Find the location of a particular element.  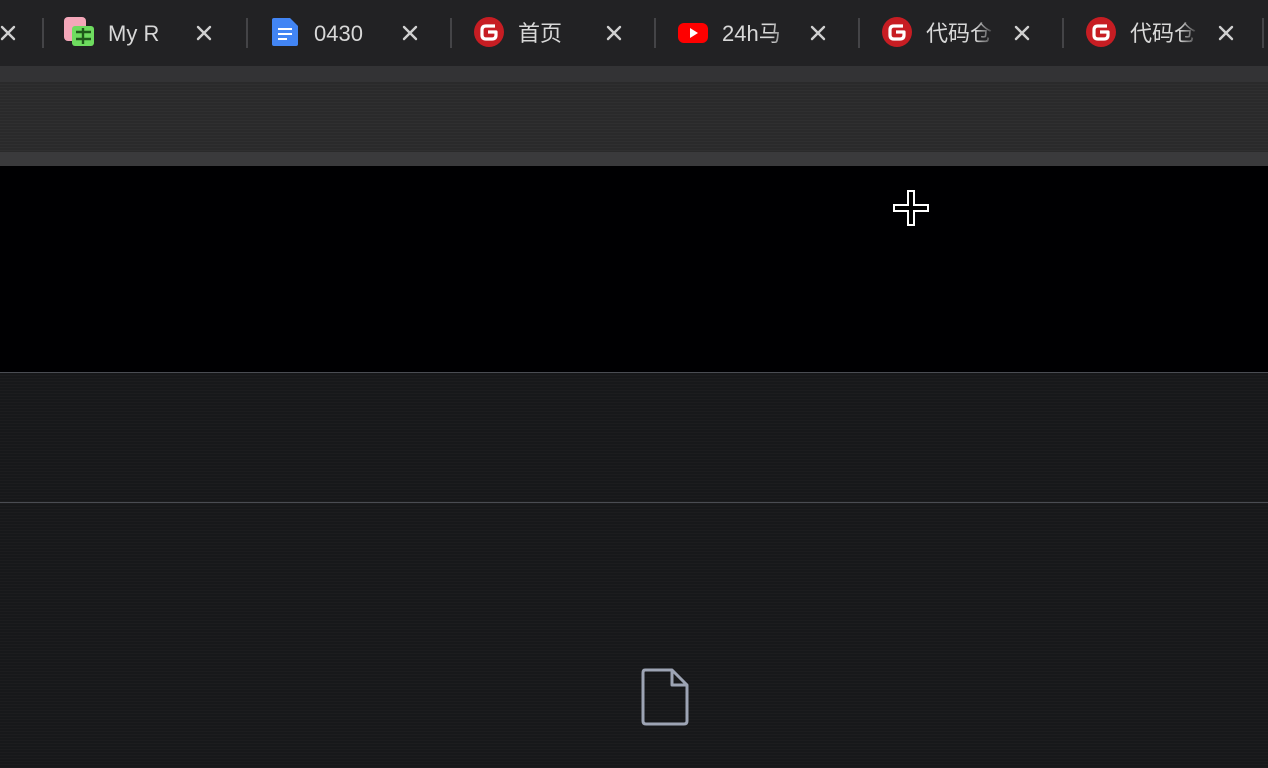

tab-separator is located at coordinates (1263, 33).